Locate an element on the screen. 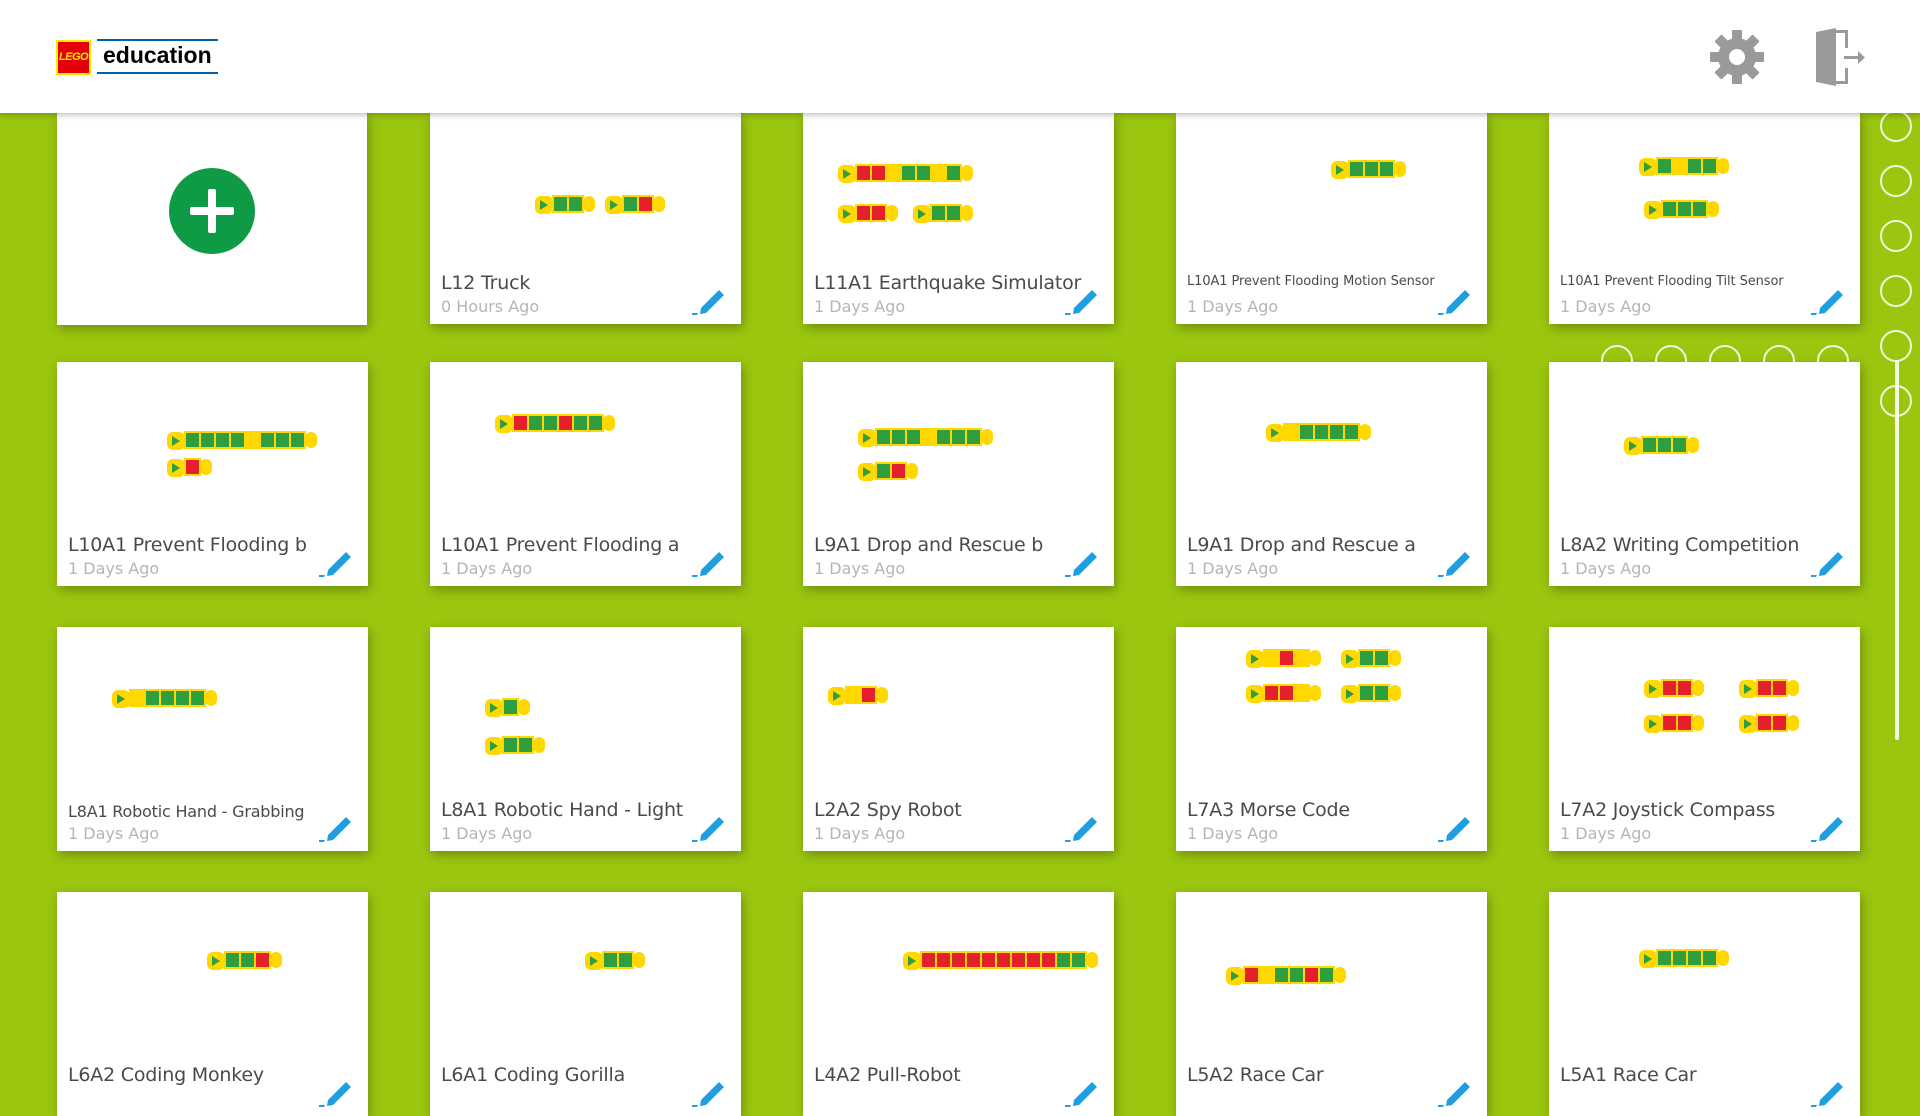 The width and height of the screenshot is (1920, 1116). project-title: L6A2 Coding Monkey is located at coordinates (166, 1075).